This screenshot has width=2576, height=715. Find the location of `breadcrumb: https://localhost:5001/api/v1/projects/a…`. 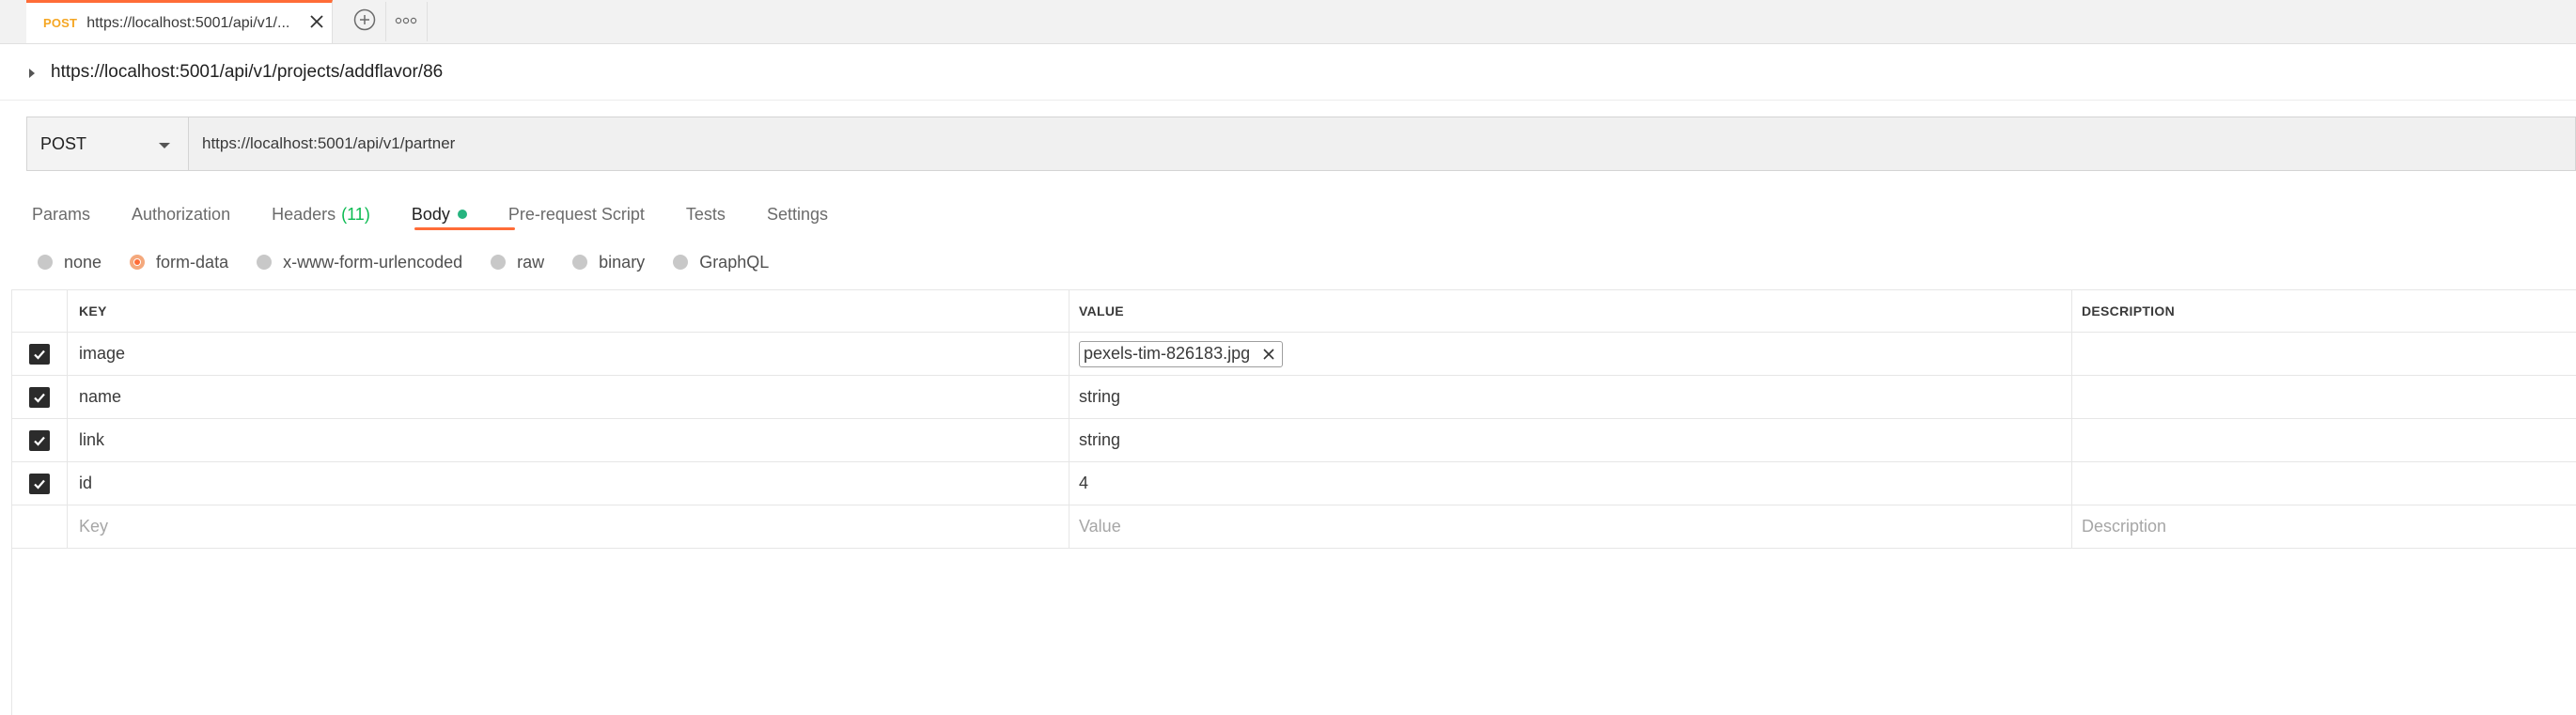

breadcrumb: https://localhost:5001/api/v1/projects/a… is located at coordinates (234, 72).